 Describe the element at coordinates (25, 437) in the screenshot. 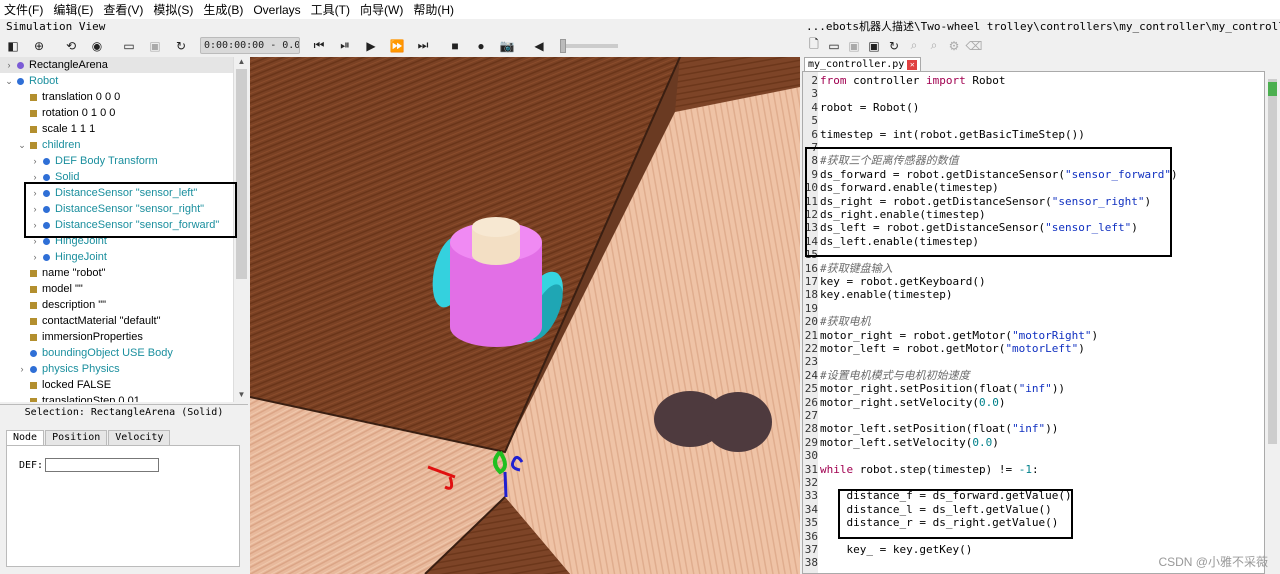

I see `tab-node: Node` at that location.